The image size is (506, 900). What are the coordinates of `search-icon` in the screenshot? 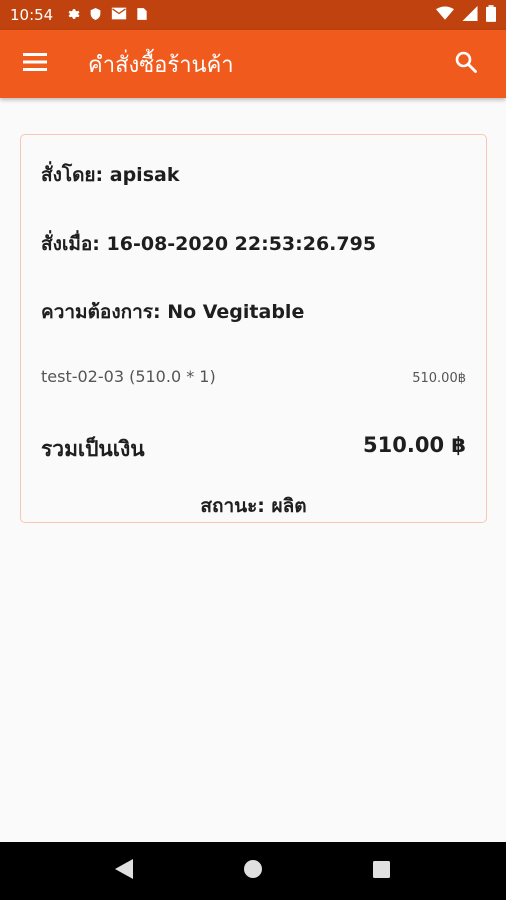 It's located at (466, 64).